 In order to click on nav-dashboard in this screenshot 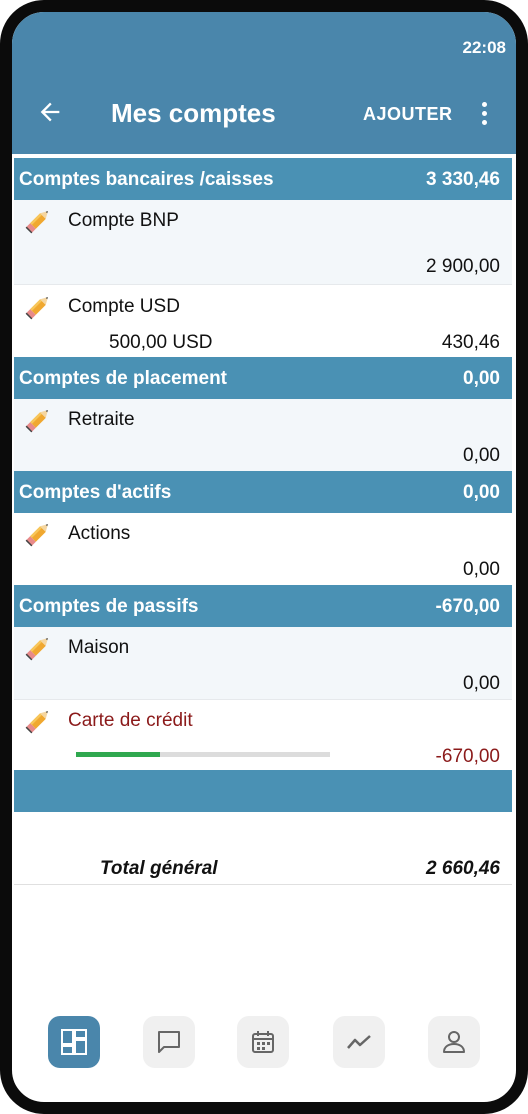, I will do `click(74, 1042)`.